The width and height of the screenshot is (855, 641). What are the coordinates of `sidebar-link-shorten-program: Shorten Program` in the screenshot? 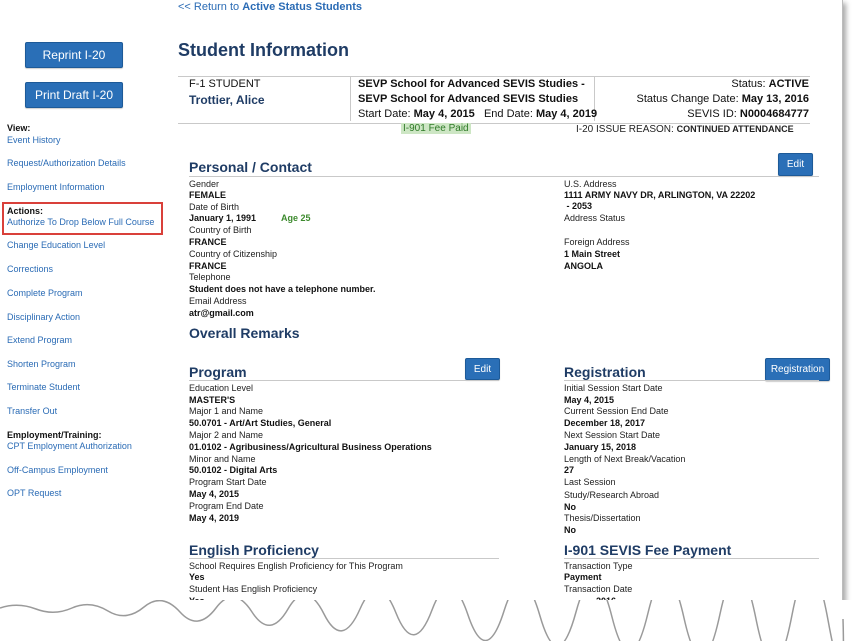 It's located at (41, 364).